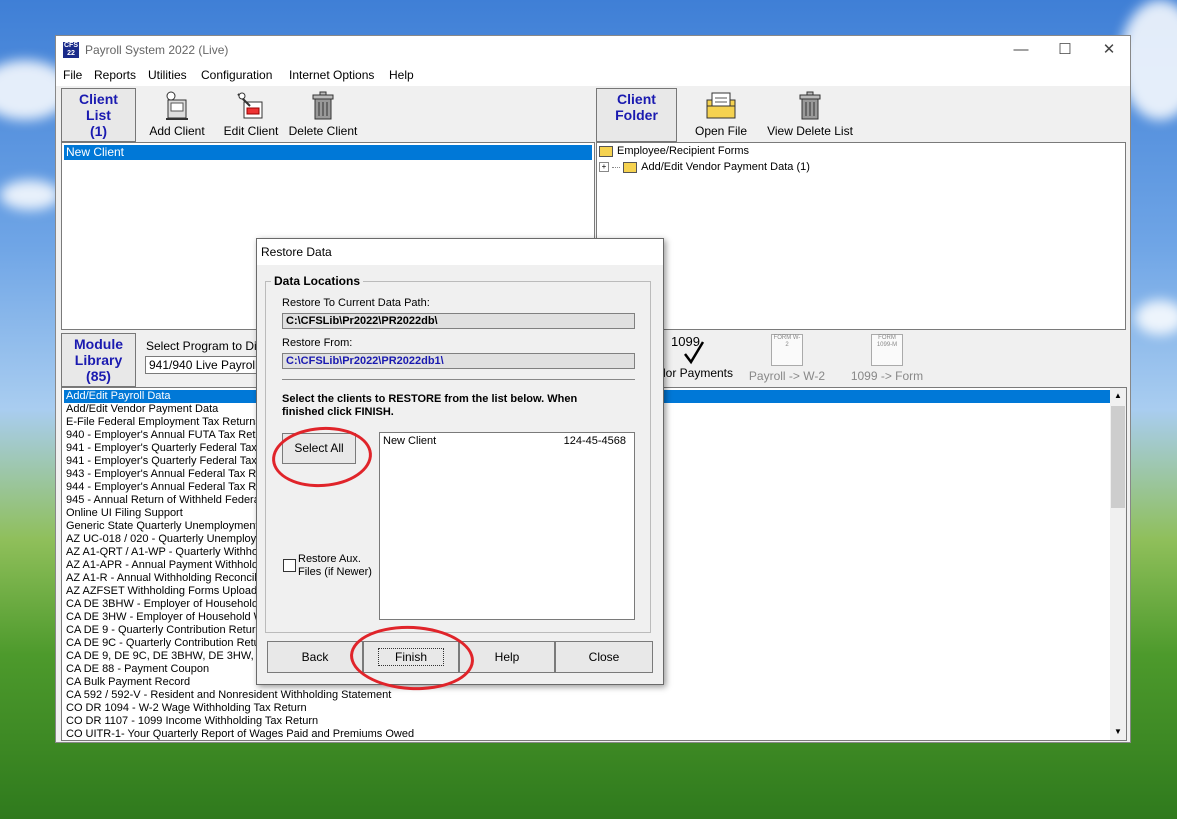 Image resolution: width=1177 pixels, height=819 pixels. Describe the element at coordinates (166, 552) in the screenshot. I see `module-list-item: AZ A1-QRT / A1-WP - Quarterly Withhold` at that location.